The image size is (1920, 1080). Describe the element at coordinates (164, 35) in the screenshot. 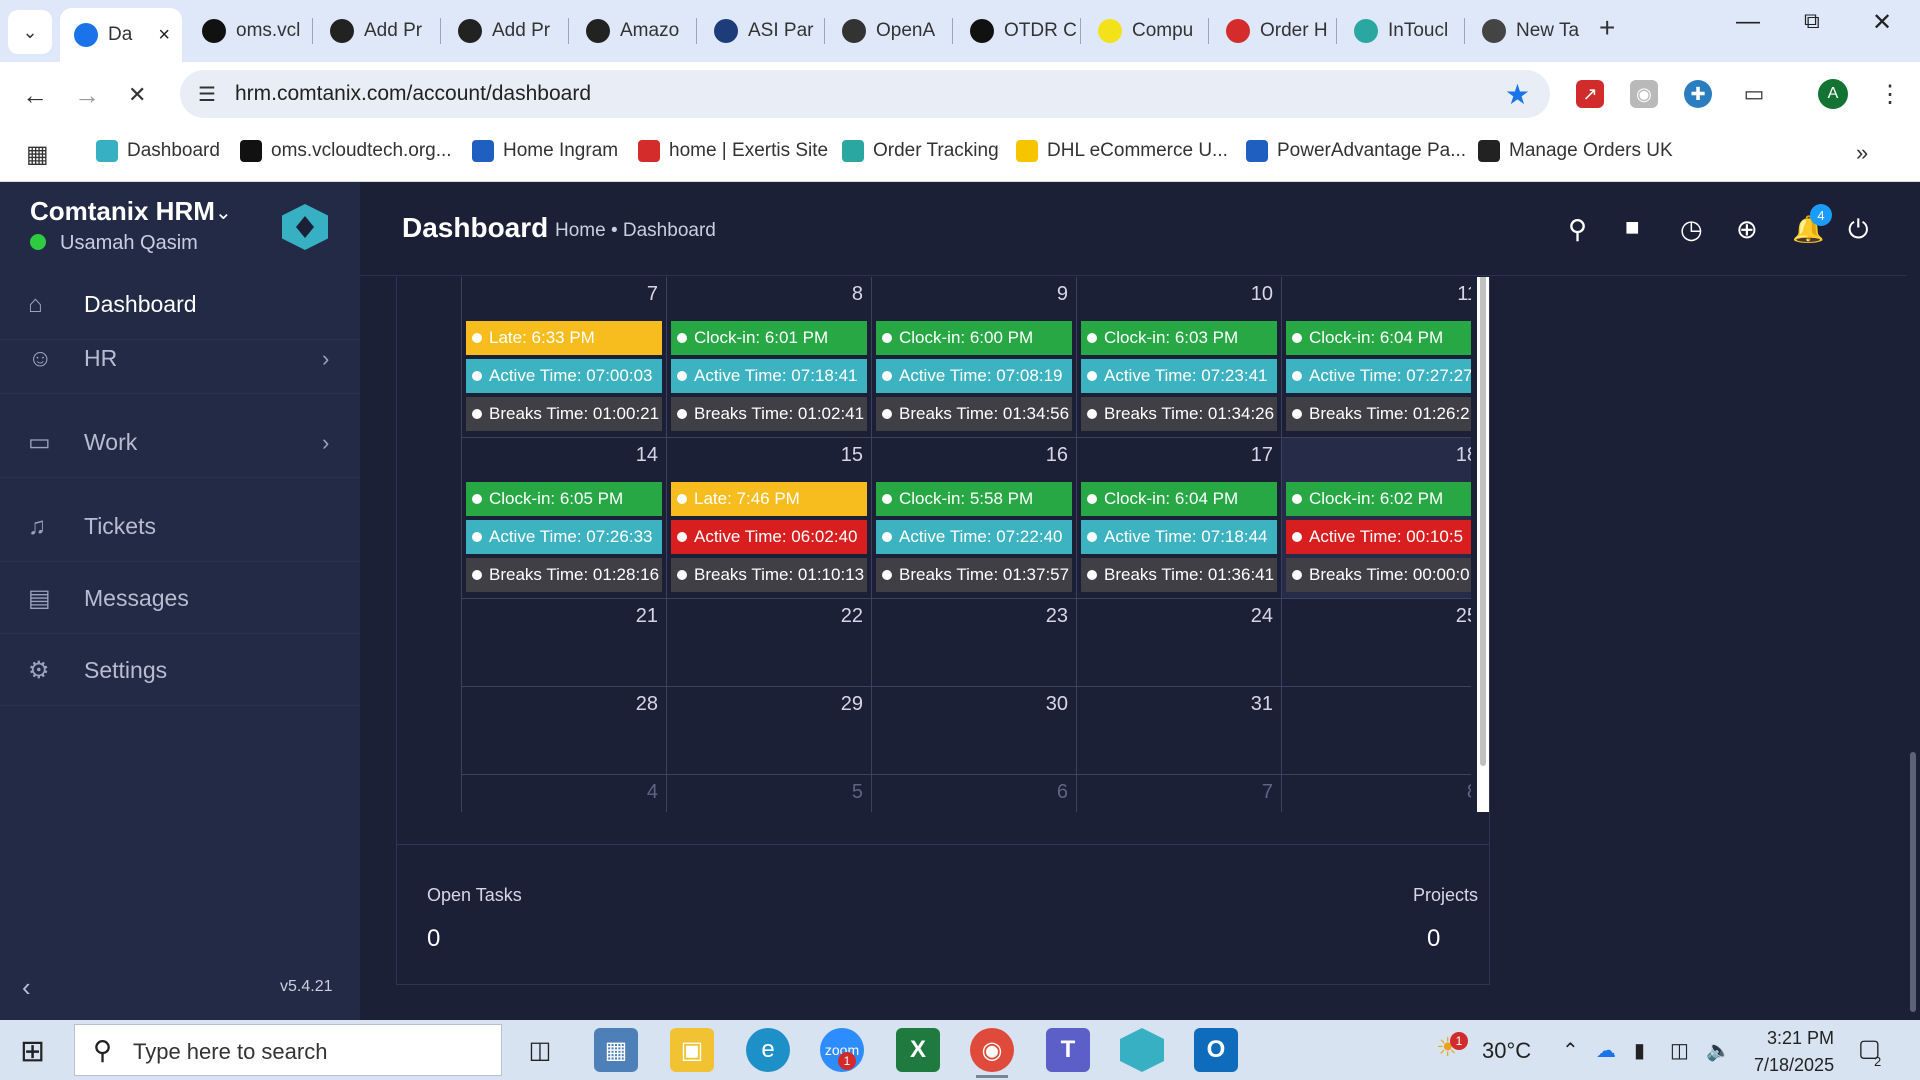

I see `close-tab-icon: ×` at that location.